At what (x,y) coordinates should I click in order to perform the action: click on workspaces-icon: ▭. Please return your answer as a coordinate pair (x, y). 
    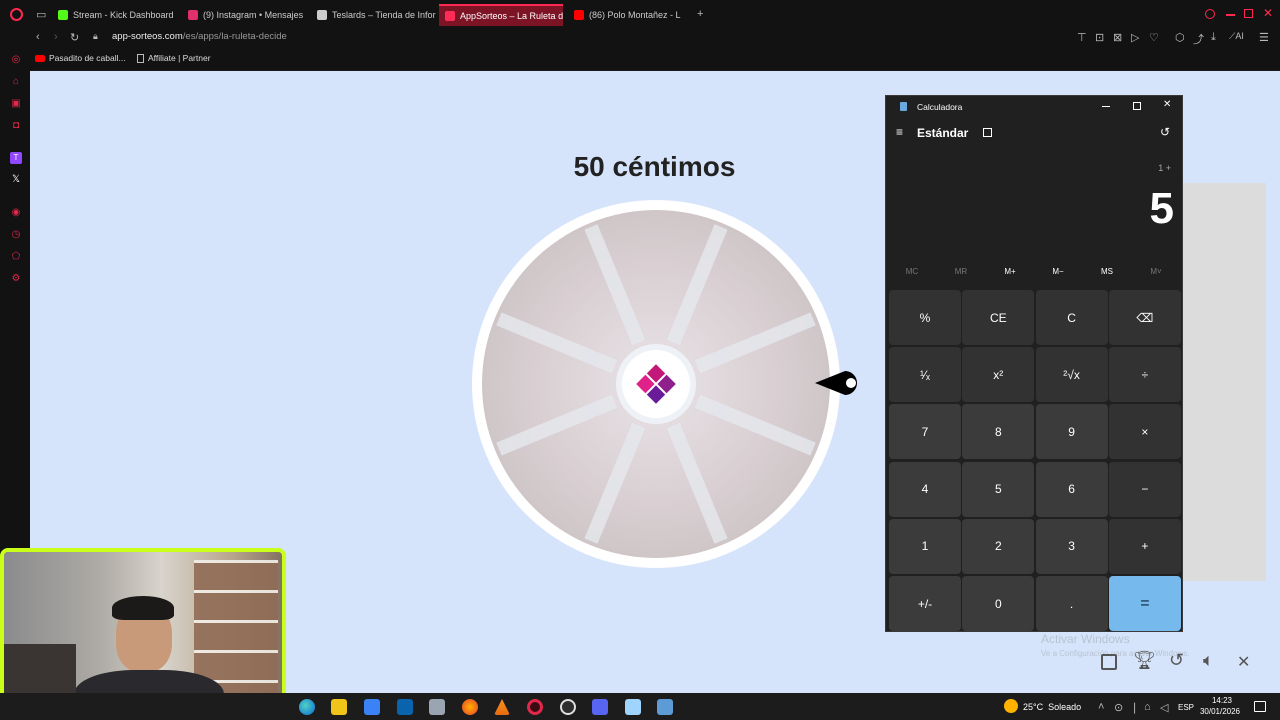
    Looking at the image, I should click on (41, 14).